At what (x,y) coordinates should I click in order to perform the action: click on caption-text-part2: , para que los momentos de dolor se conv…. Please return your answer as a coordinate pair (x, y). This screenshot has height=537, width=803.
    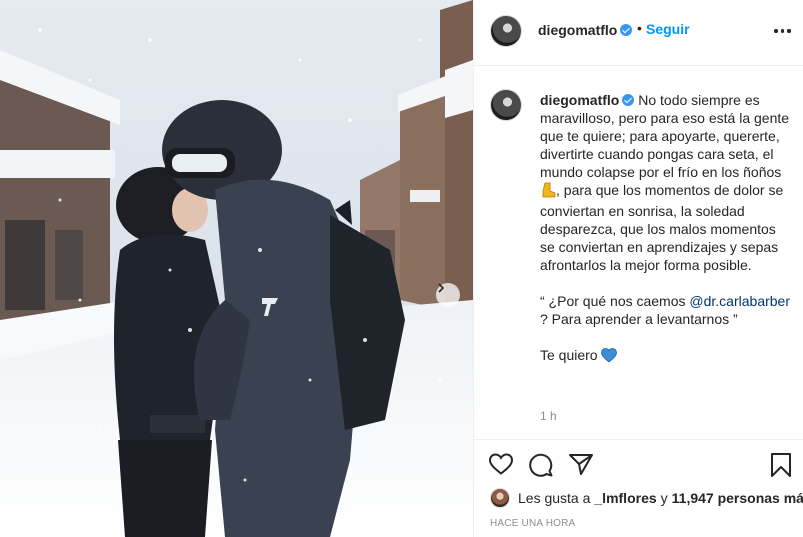
    Looking at the image, I should click on (662, 227).